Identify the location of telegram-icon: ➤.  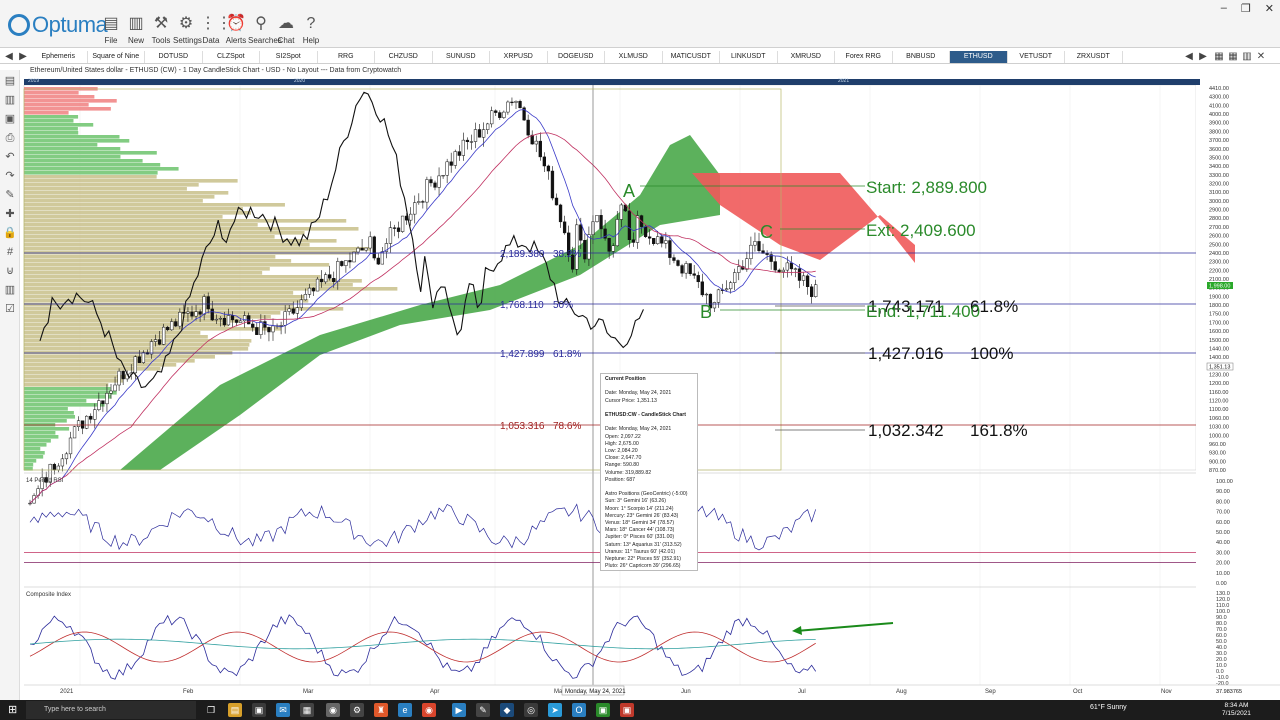
(555, 710).